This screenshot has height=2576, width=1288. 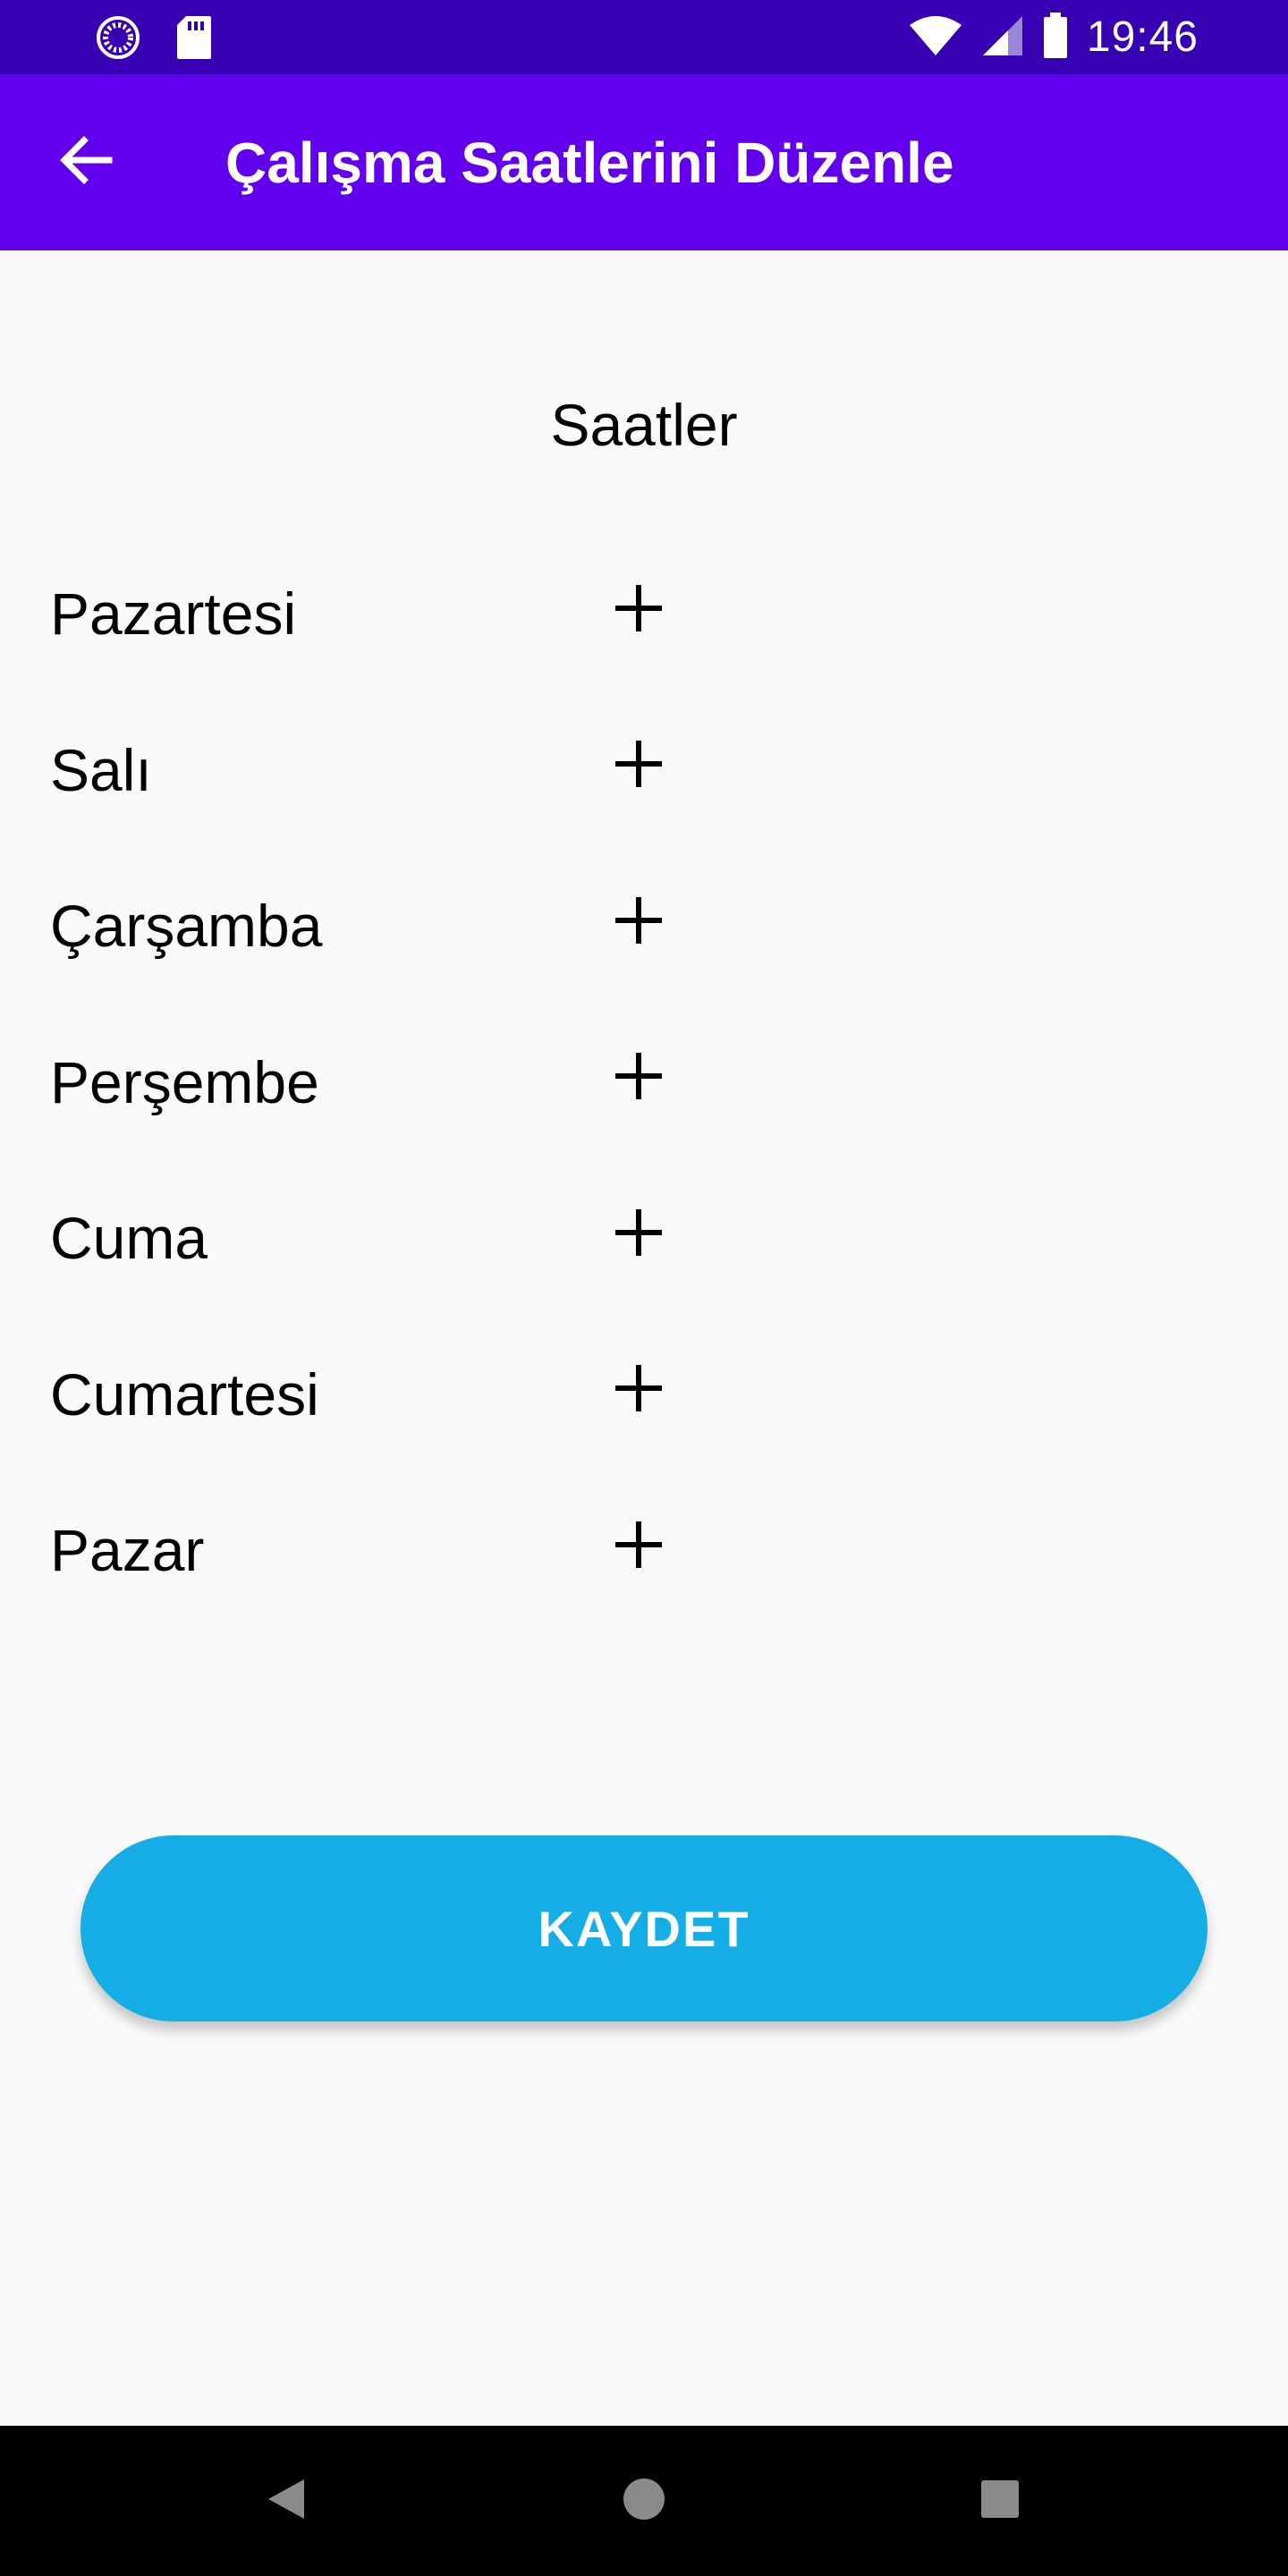 I want to click on recents-square-icon, so click(x=1000, y=2501).